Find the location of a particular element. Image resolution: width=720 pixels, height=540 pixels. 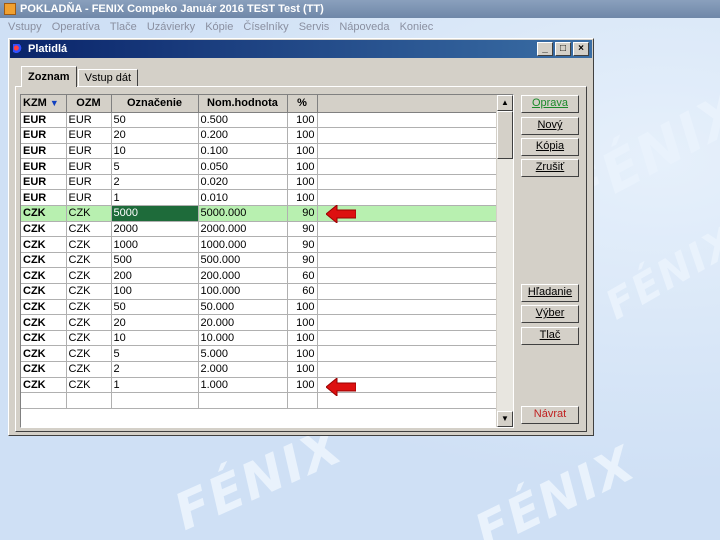

scroll-up-icon: ▲ is located at coordinates (505, 103).